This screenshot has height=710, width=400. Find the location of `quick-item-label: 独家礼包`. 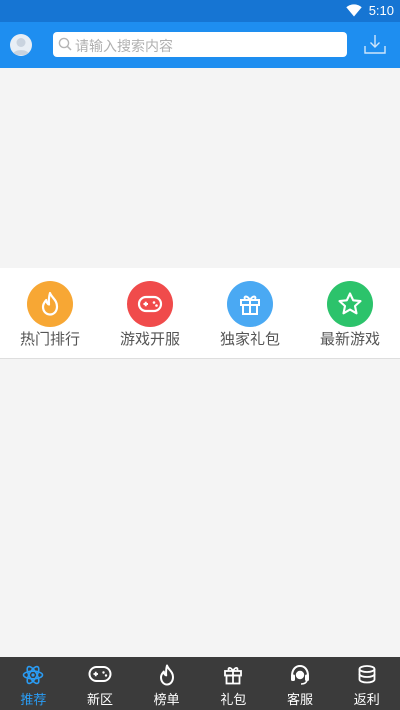

quick-item-label: 独家礼包 is located at coordinates (249, 339).